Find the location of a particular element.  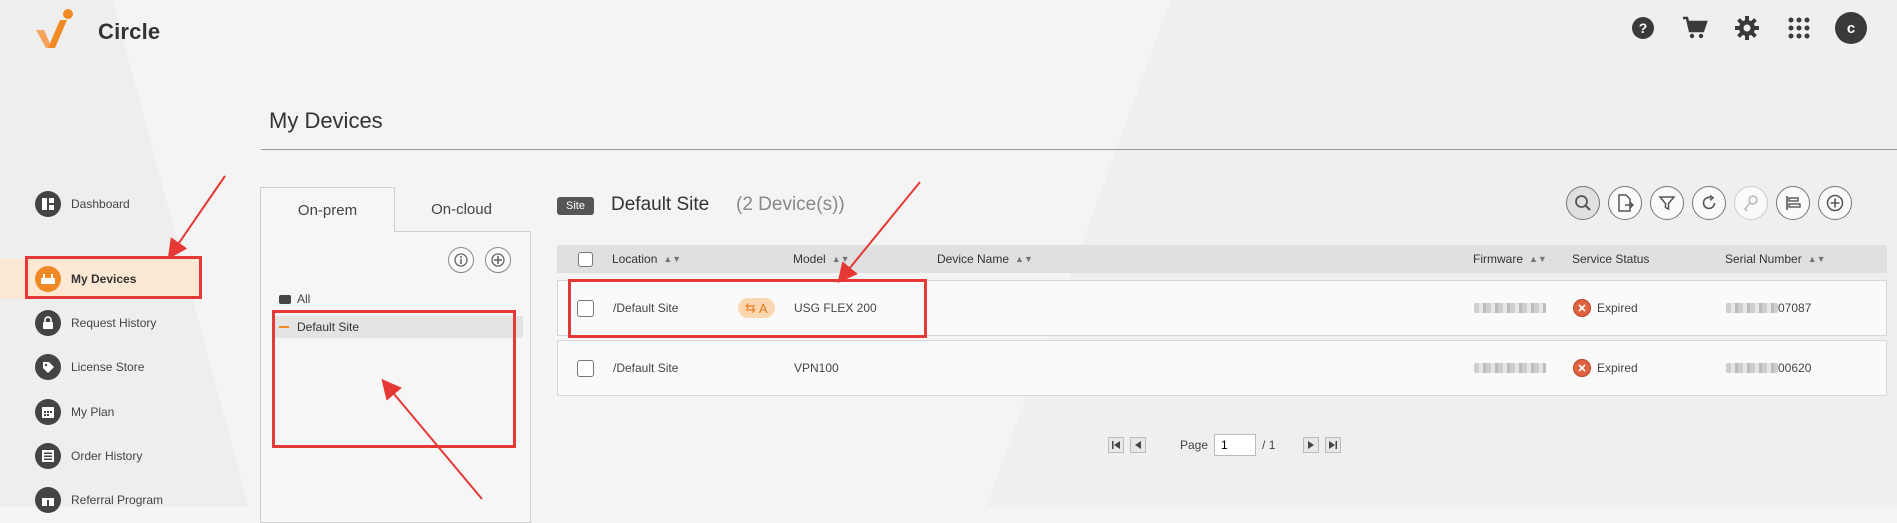

site-badge: Site is located at coordinates (575, 206).